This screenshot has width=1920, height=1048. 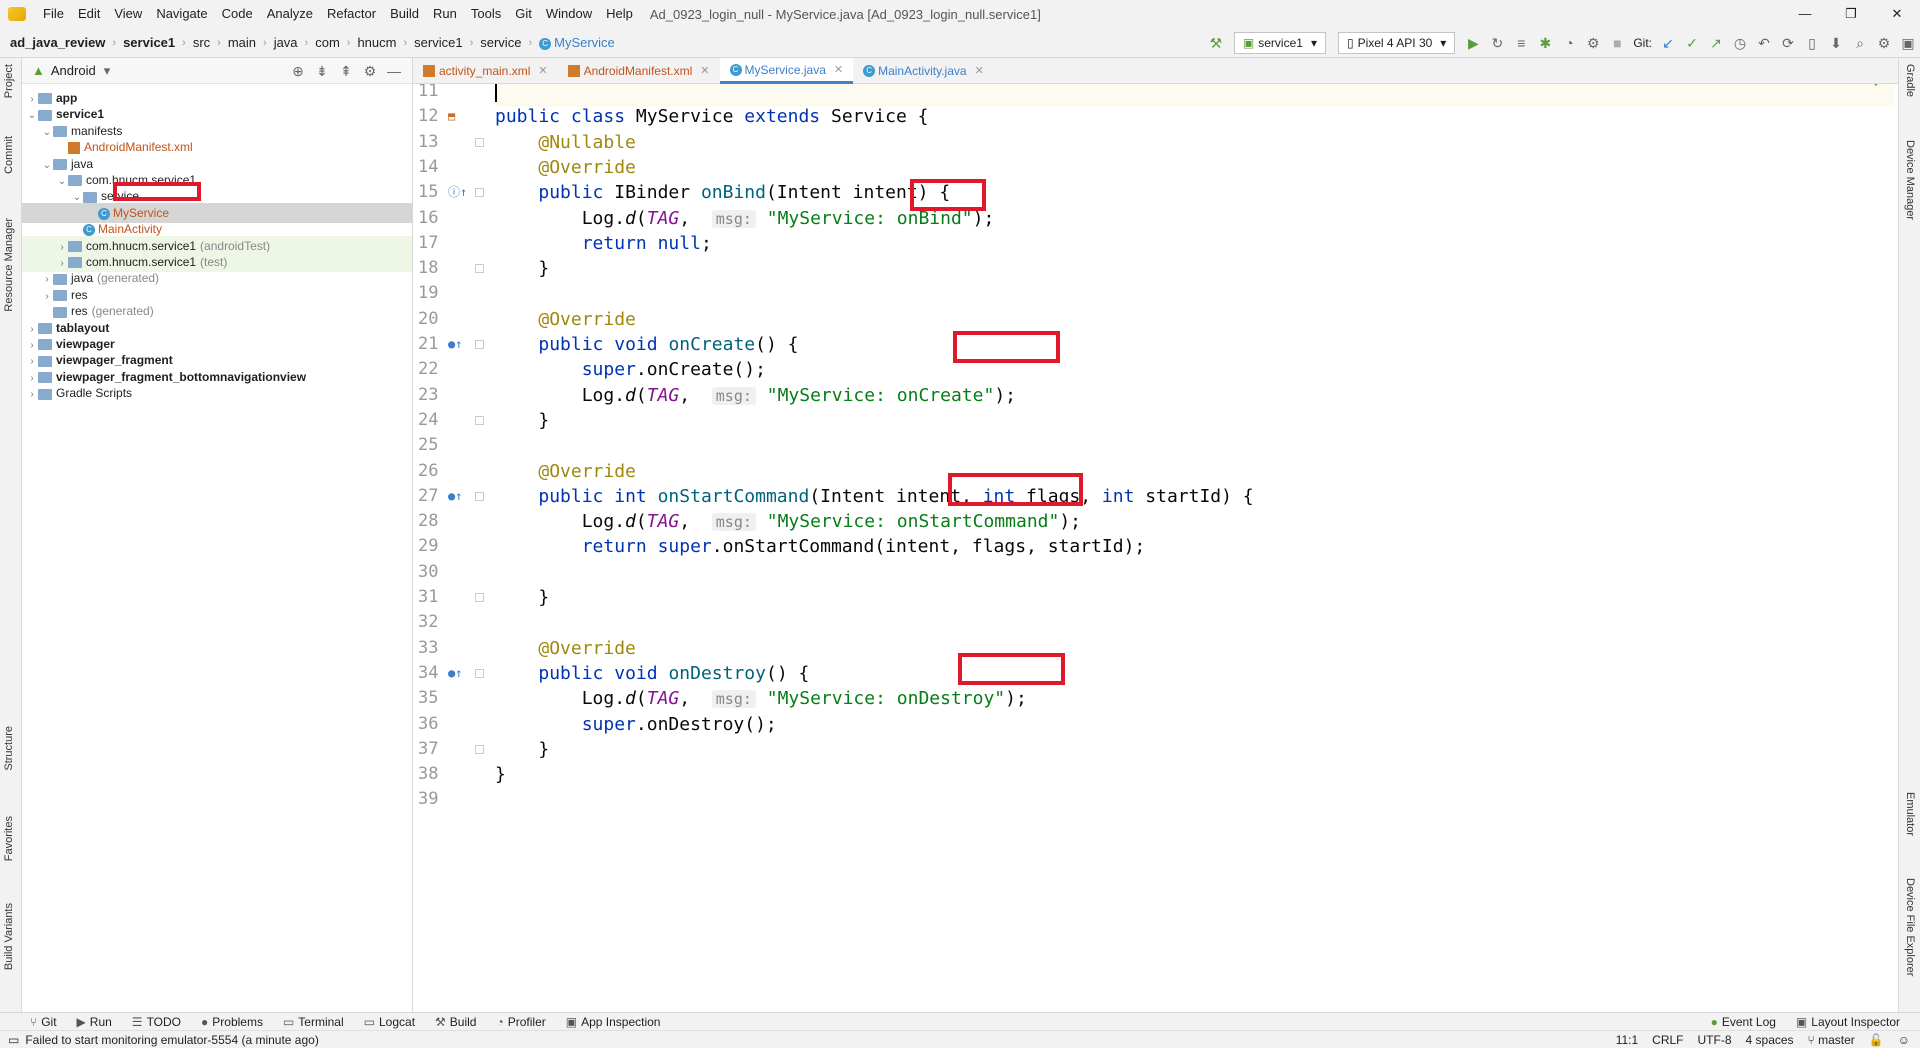 What do you see at coordinates (1910, 927) in the screenshot?
I see `tool-device-file-explorer: Device File Explorer` at bounding box center [1910, 927].